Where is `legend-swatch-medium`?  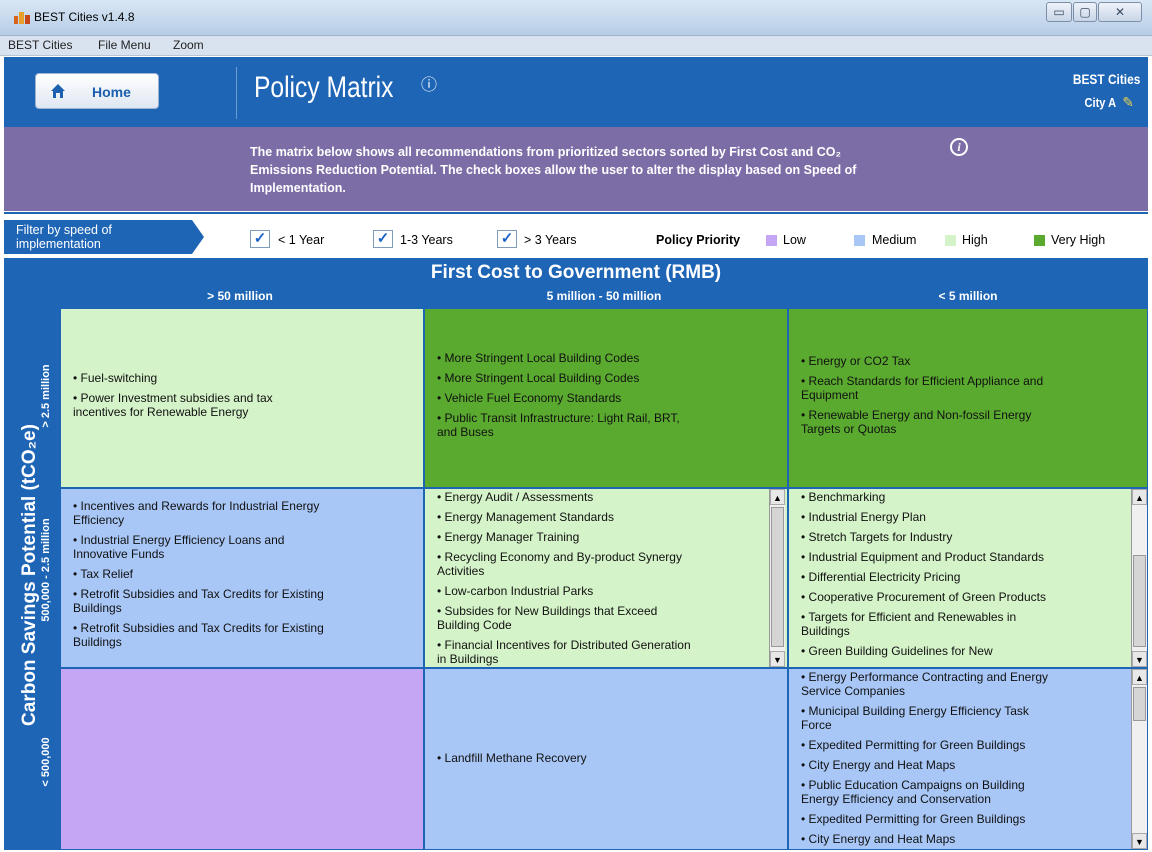 legend-swatch-medium is located at coordinates (859, 240).